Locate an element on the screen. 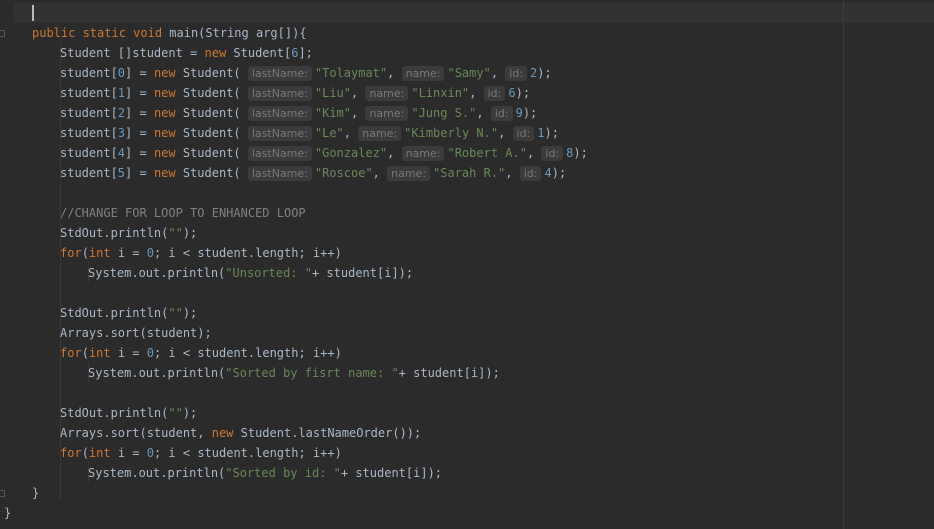 The width and height of the screenshot is (934, 529). text-caret is located at coordinates (33, 13).